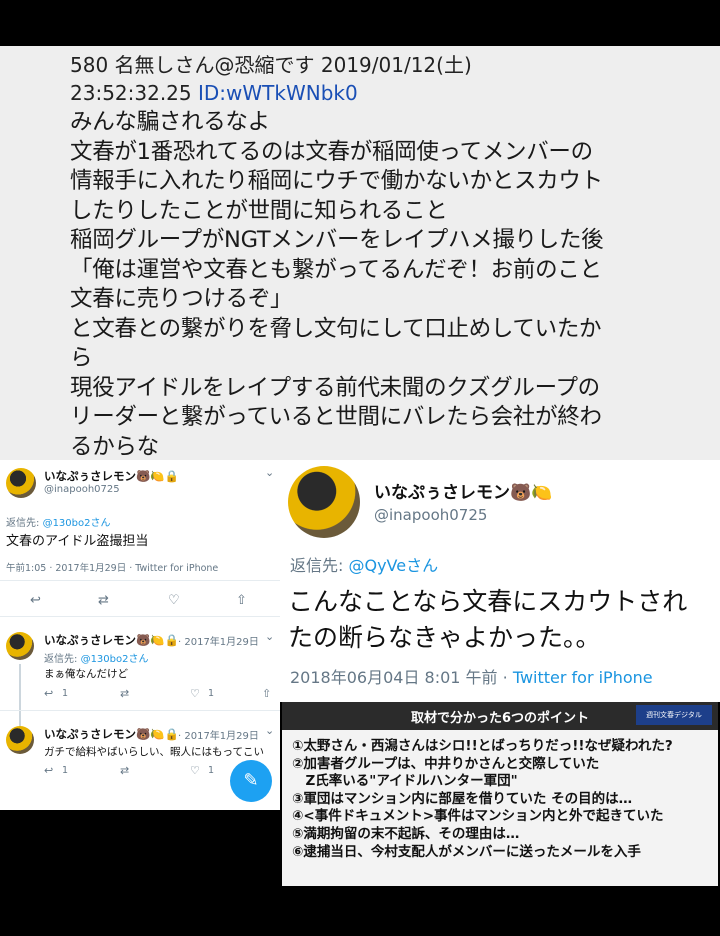 This screenshot has width=720, height=936. Describe the element at coordinates (77, 541) in the screenshot. I see `tweet-text: 文春のアイドル盗撮担当` at that location.